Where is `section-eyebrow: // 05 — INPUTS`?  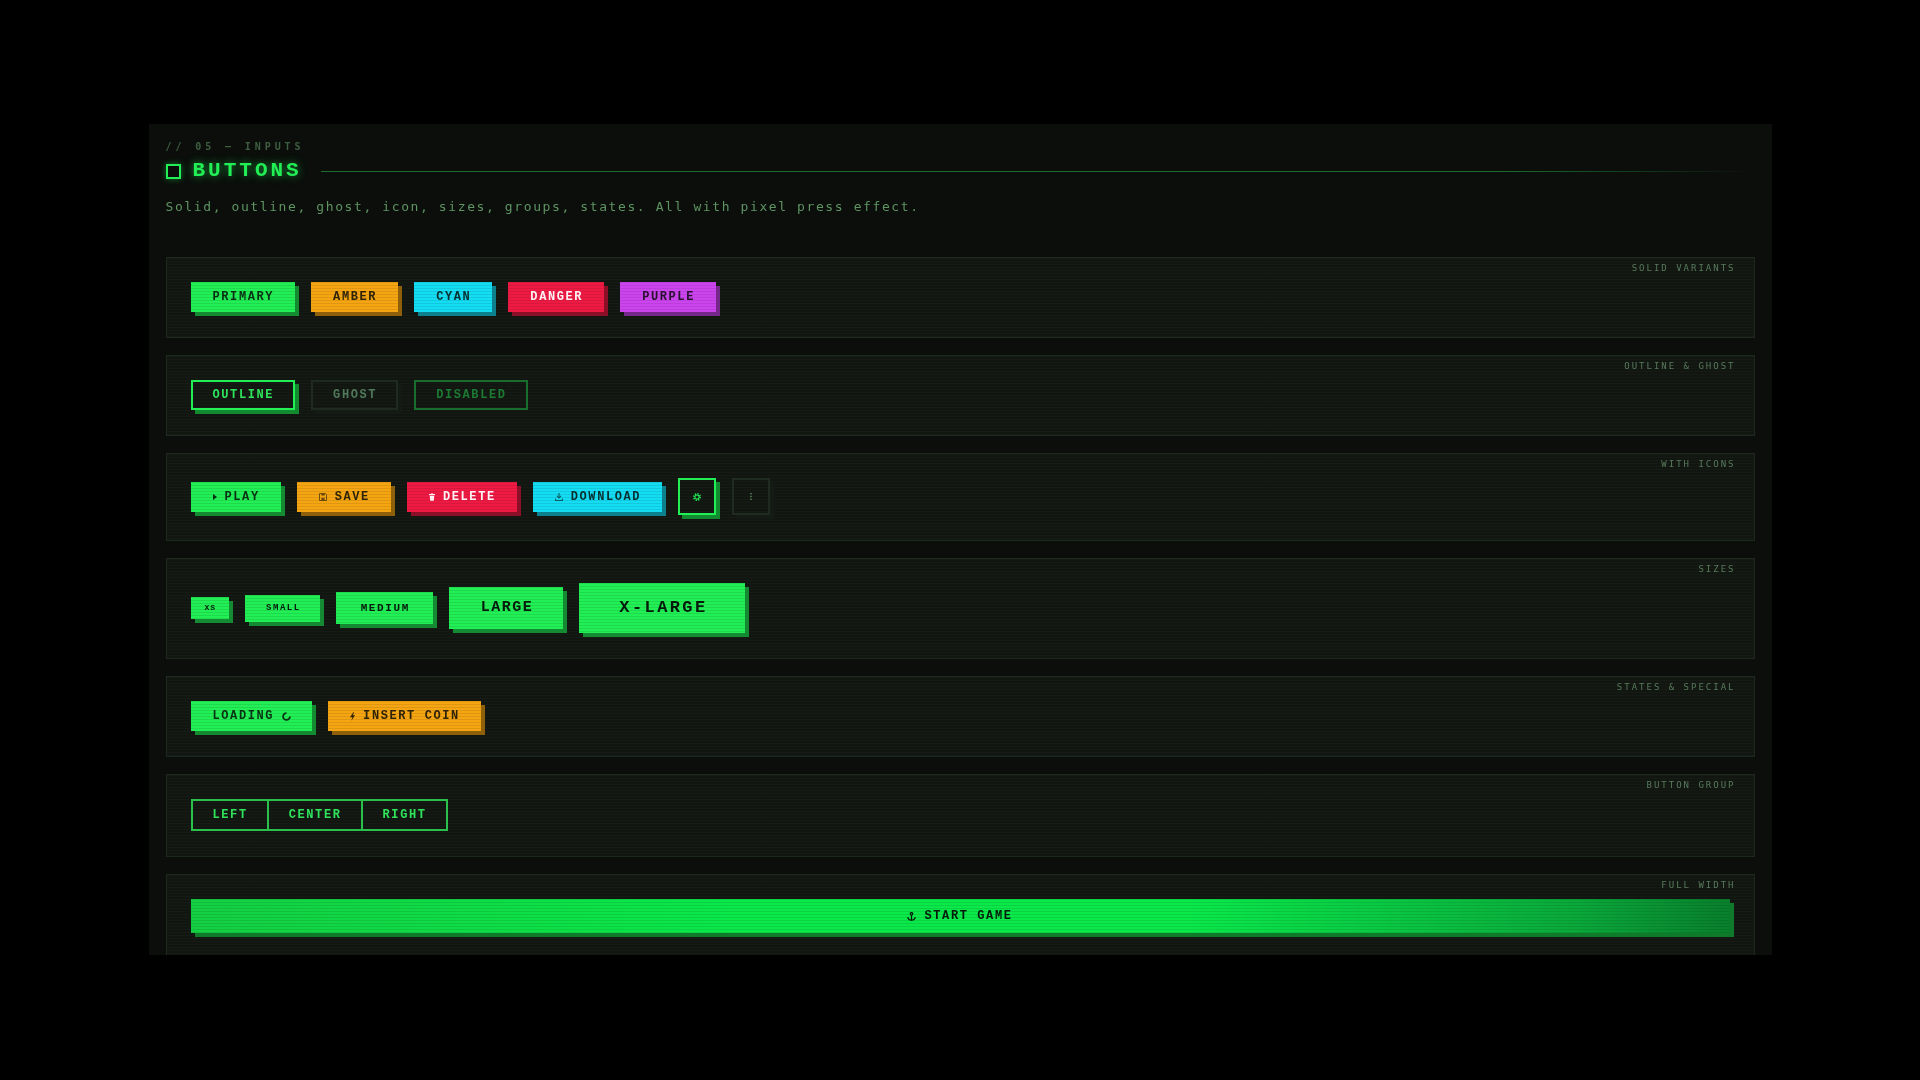
section-eyebrow: // 05 — INPUTS is located at coordinates (235, 147).